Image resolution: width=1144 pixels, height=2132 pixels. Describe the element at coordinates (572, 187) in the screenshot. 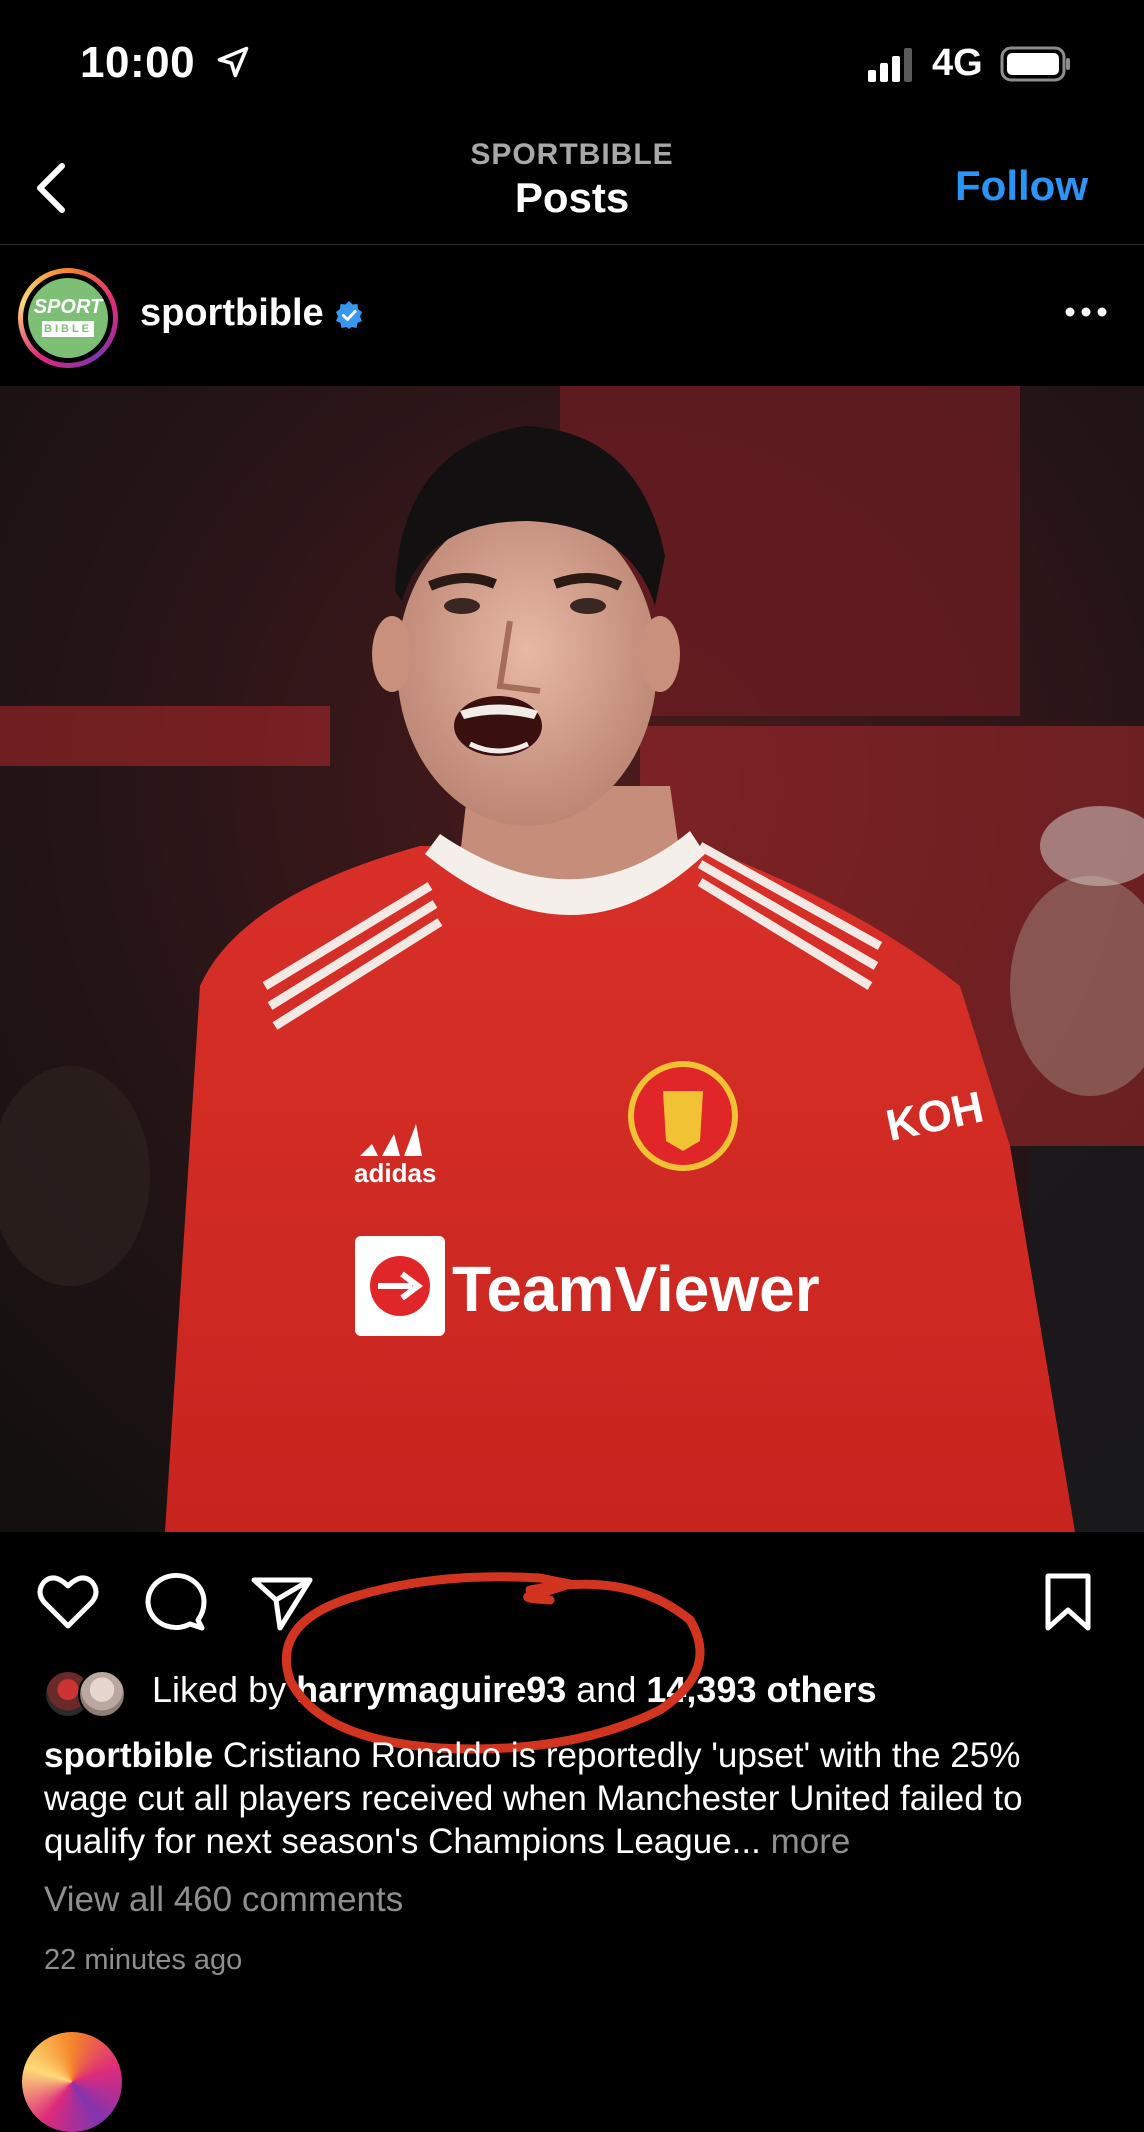

I see `posts-header: SPORTBIBLE Posts Follow` at that location.